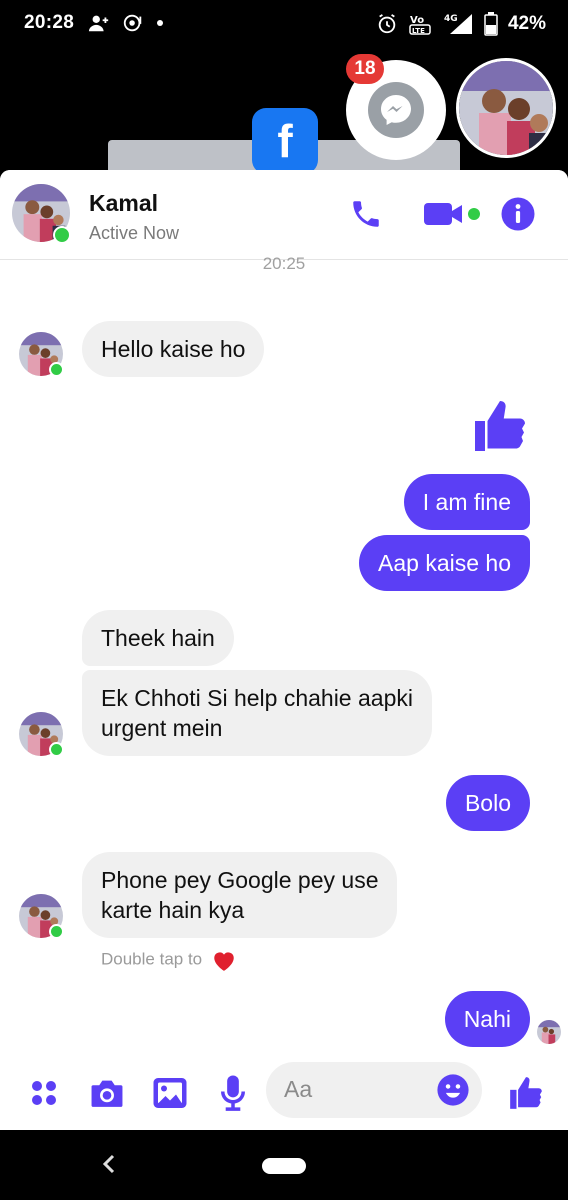 This screenshot has height=1200, width=568. What do you see at coordinates (173, 349) in the screenshot?
I see `incoming-message: Hello kaise ho` at bounding box center [173, 349].